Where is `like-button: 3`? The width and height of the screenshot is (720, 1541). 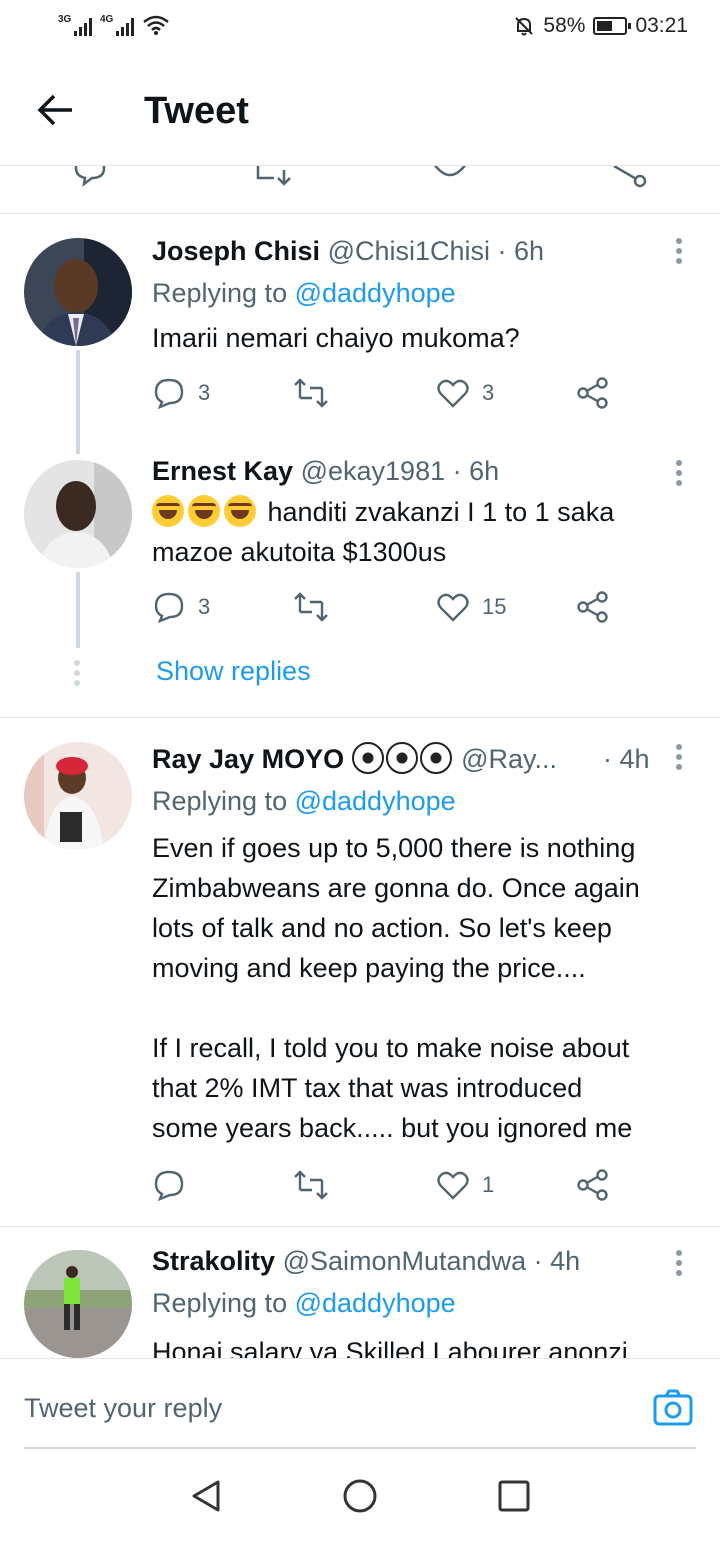 like-button: 3 is located at coordinates (465, 393).